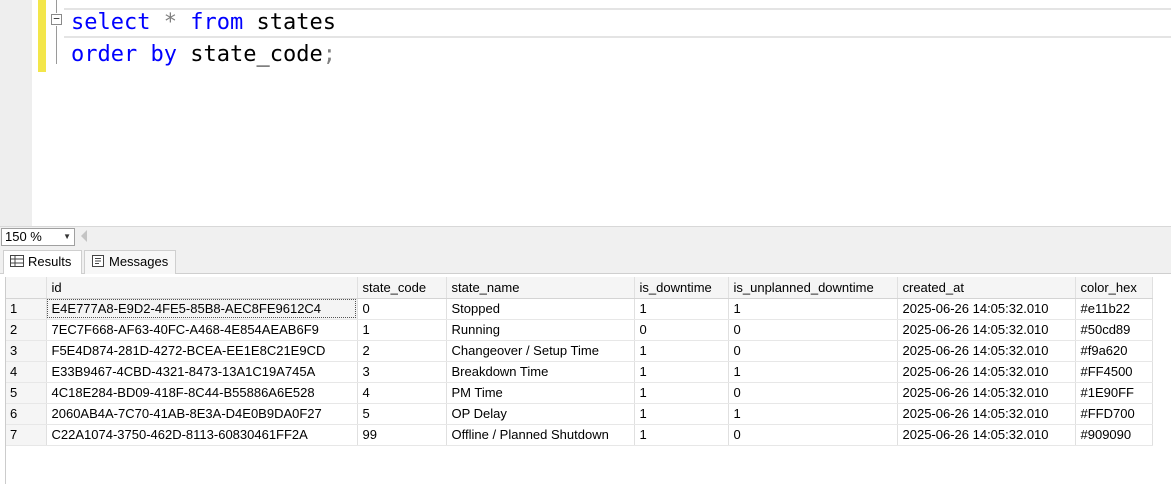  Describe the element at coordinates (540, 330) in the screenshot. I see `cell-state-name: Running` at that location.